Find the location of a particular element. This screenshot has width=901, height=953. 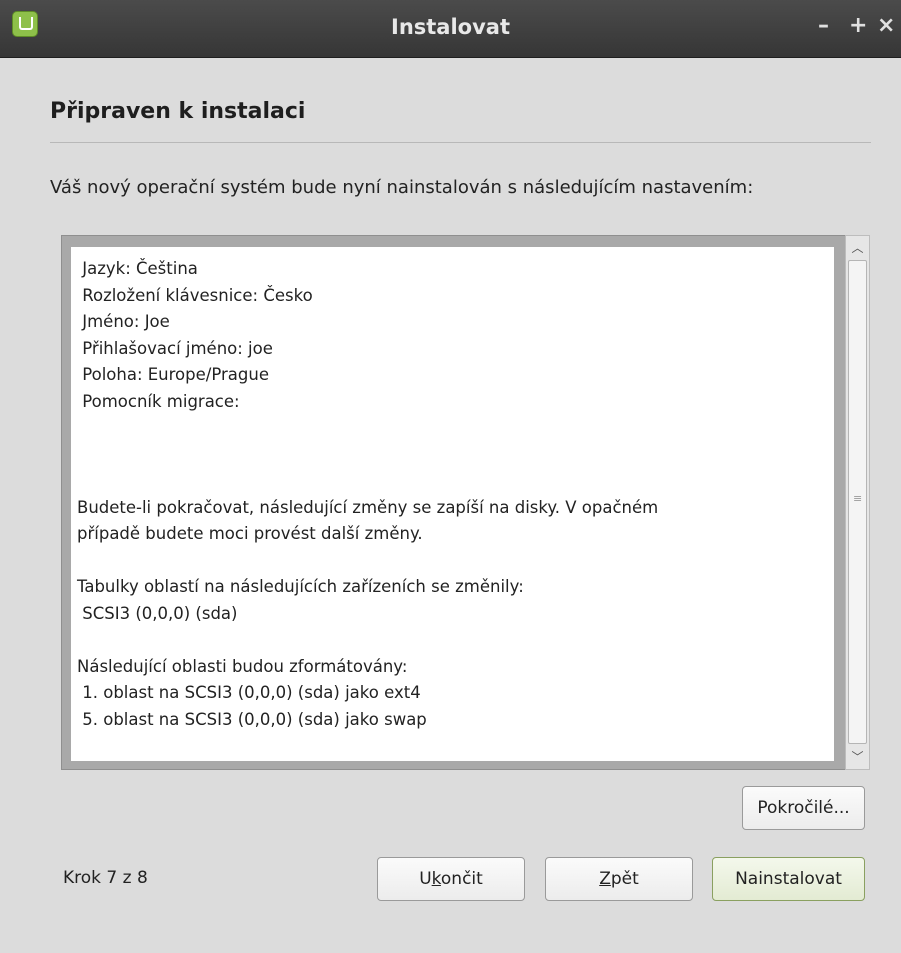

page-title: Připraven k instalaci is located at coordinates (178, 111).